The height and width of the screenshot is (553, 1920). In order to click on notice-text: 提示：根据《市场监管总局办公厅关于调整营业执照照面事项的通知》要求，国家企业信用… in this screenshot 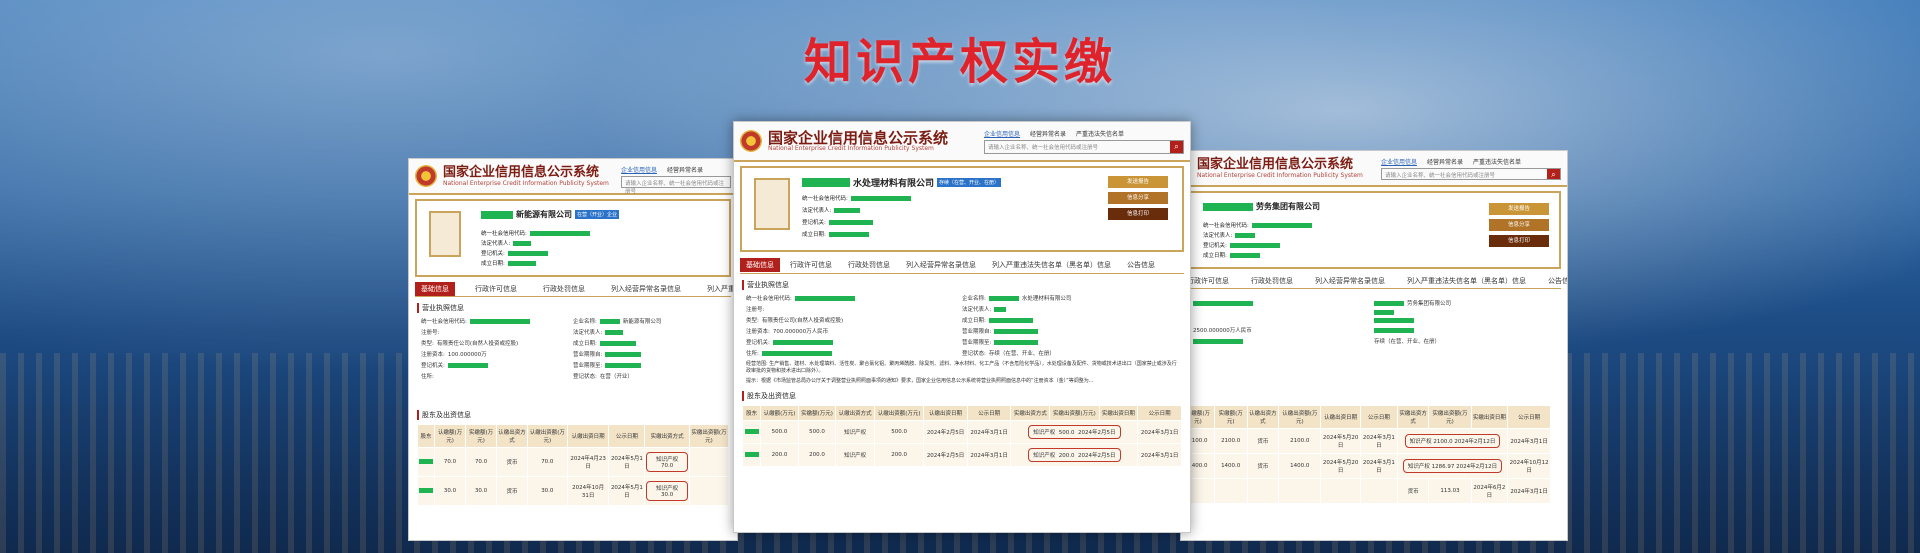, I will do `click(920, 381)`.